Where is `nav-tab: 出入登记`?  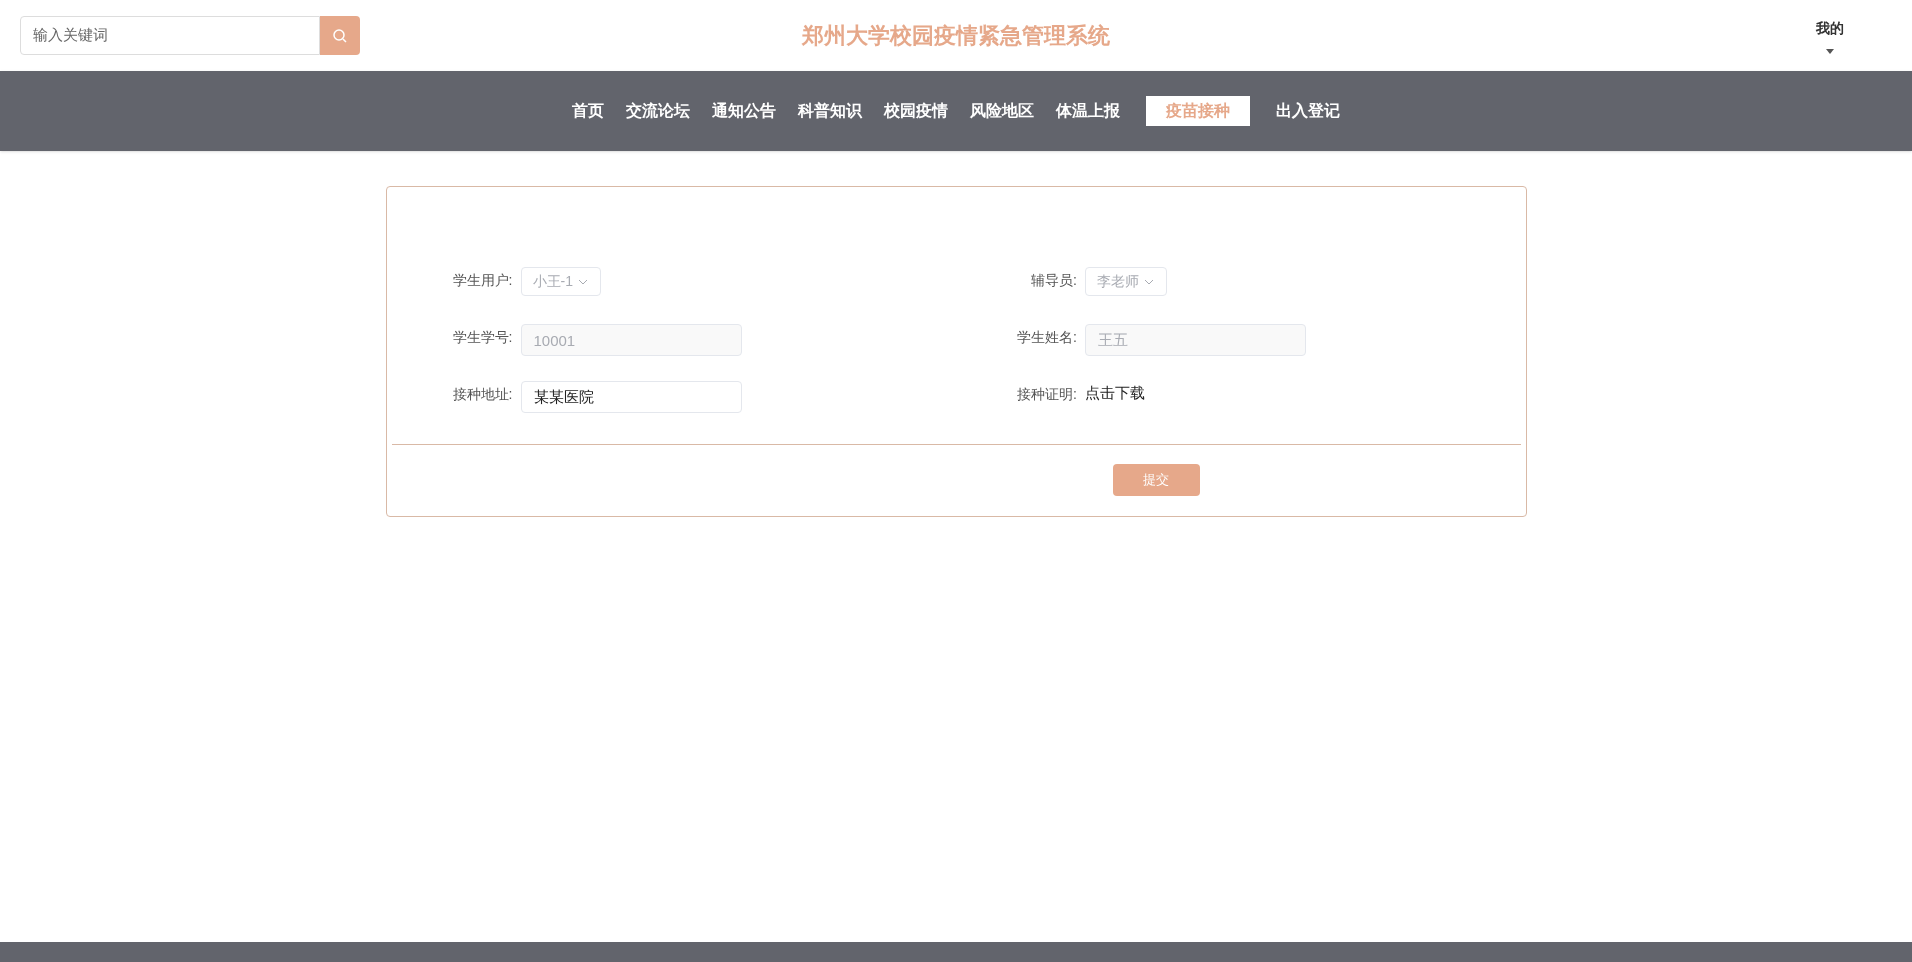 nav-tab: 出入登记 is located at coordinates (1308, 111).